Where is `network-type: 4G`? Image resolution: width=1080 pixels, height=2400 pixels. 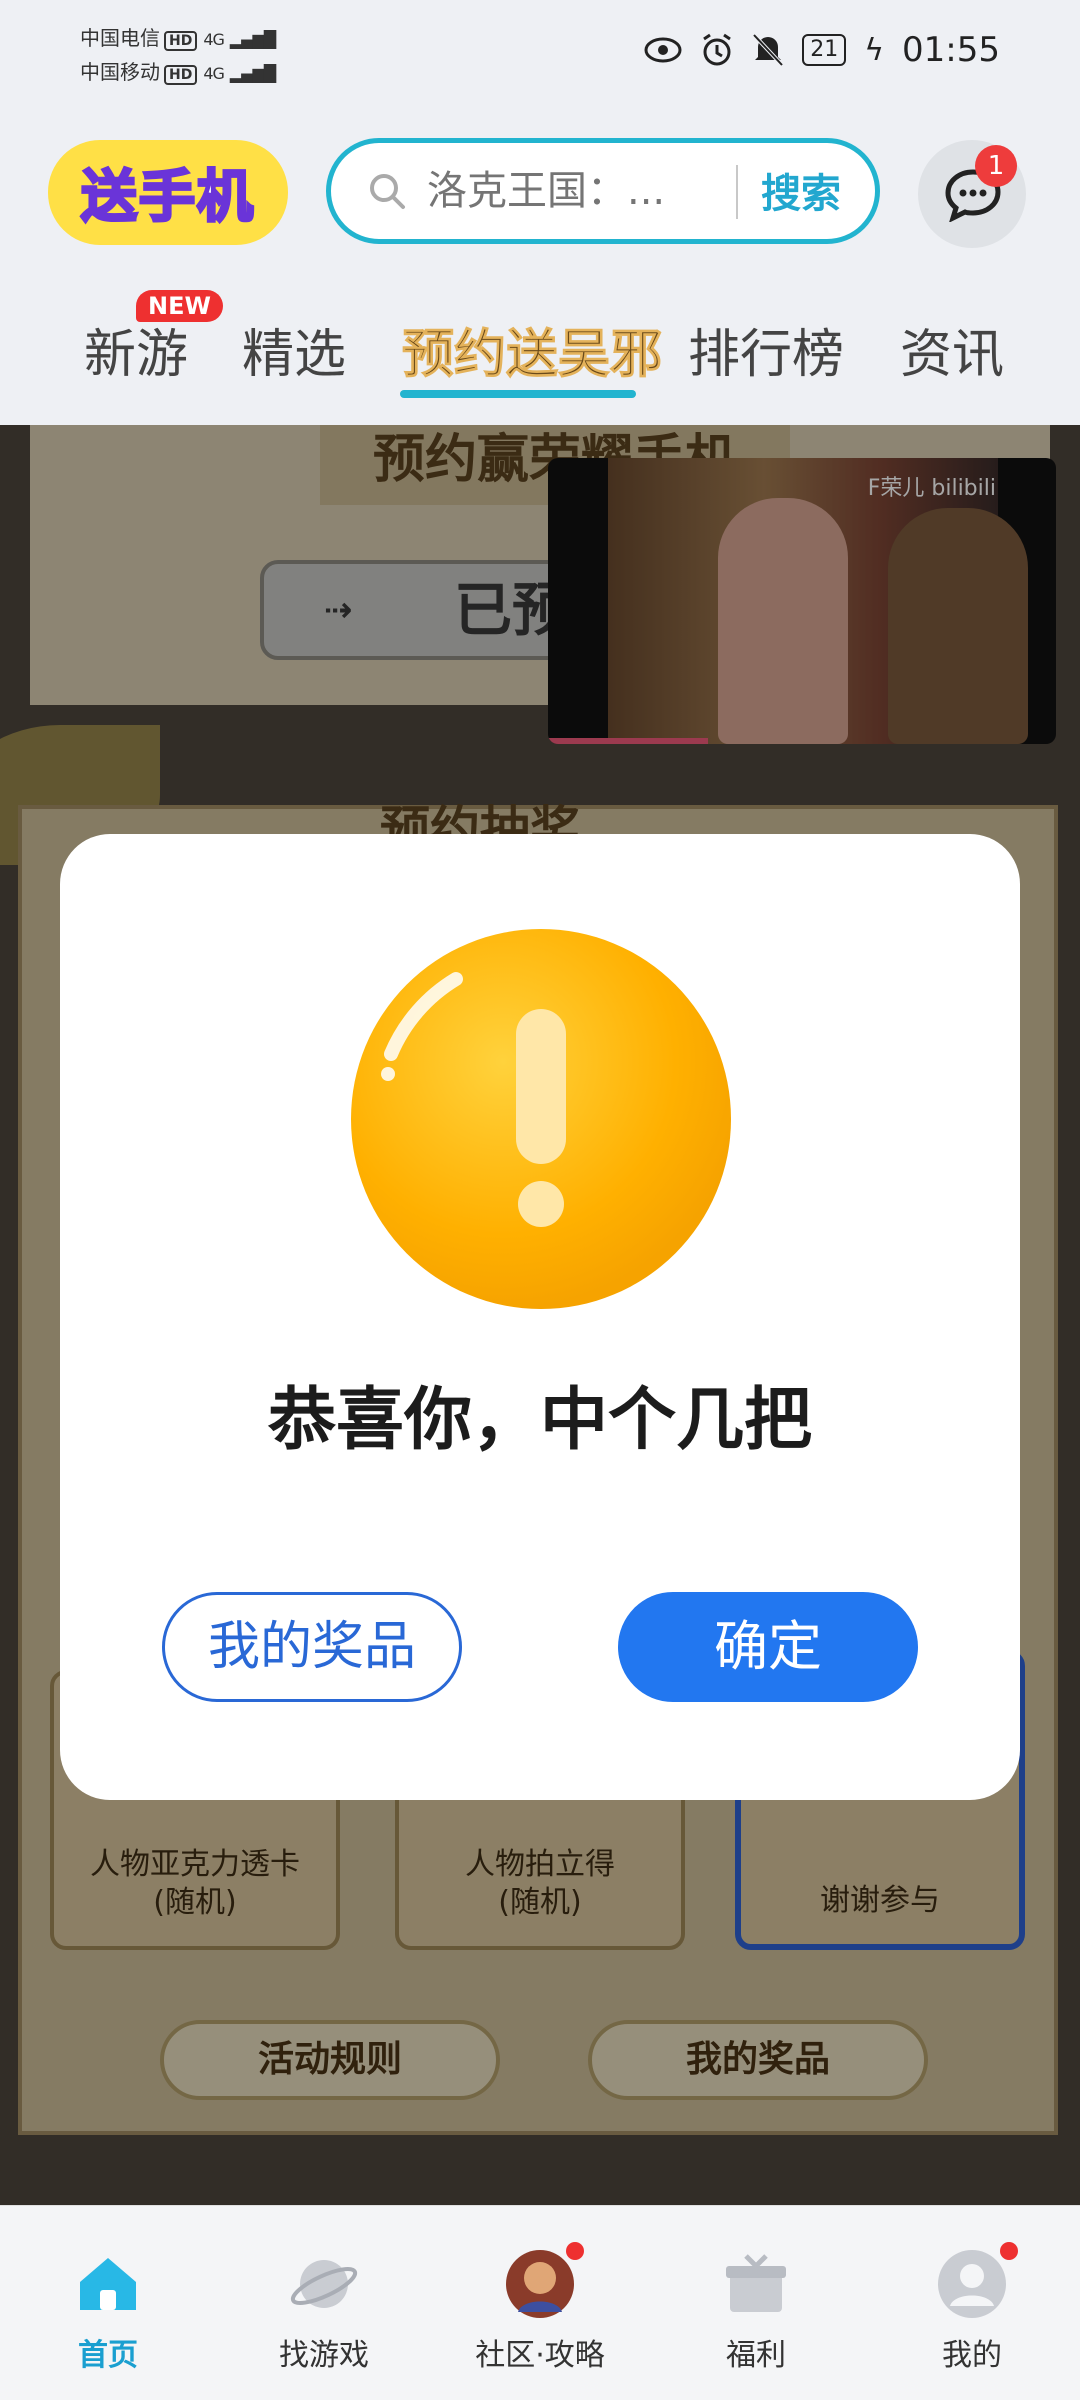 network-type: 4G is located at coordinates (214, 39).